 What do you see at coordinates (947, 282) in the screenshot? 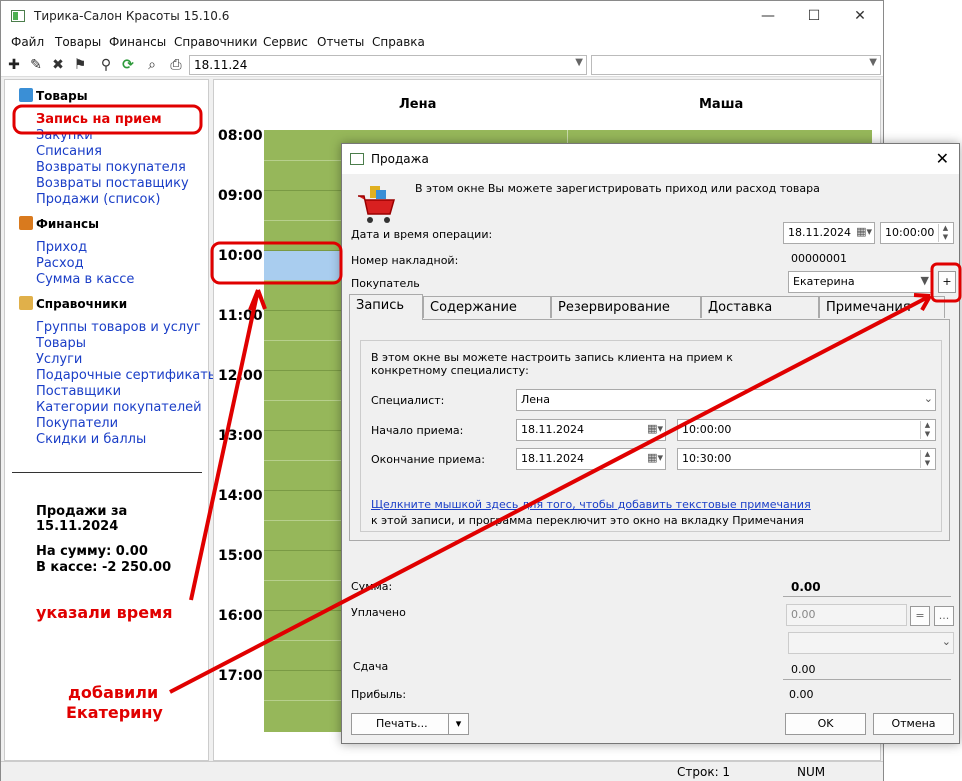
I see `add-buyer-button: +` at bounding box center [947, 282].